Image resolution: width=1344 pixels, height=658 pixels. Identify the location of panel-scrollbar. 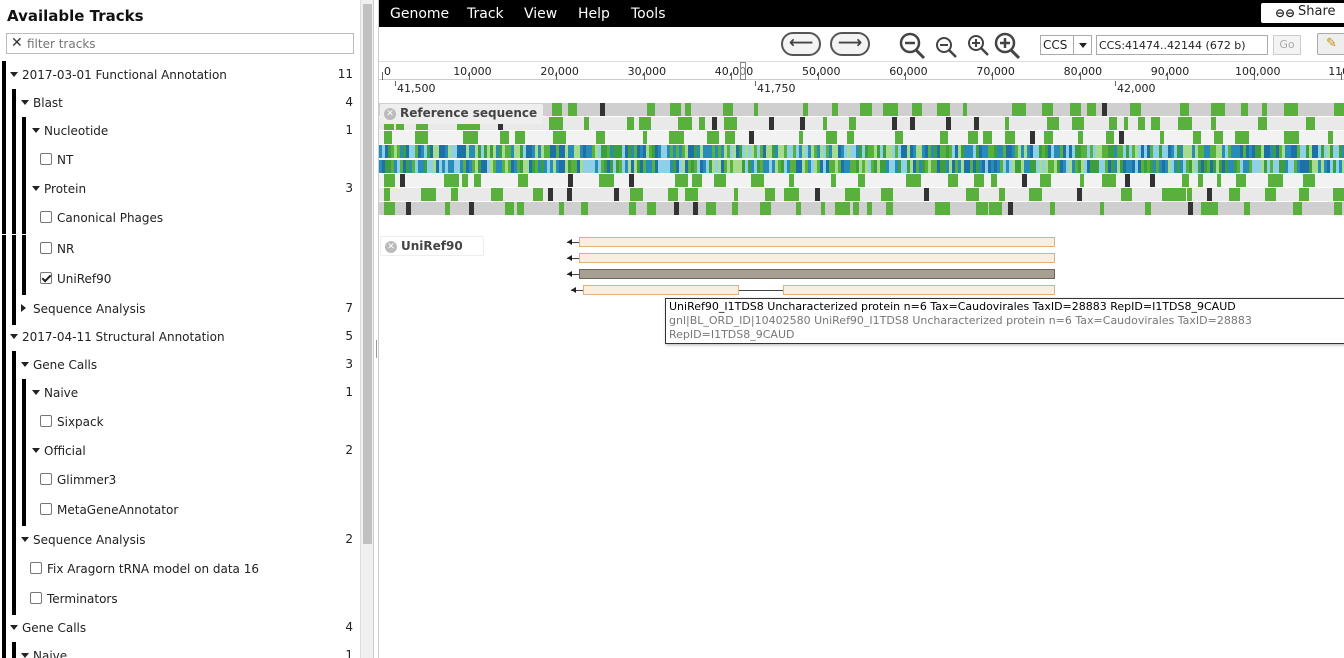
(366, 329).